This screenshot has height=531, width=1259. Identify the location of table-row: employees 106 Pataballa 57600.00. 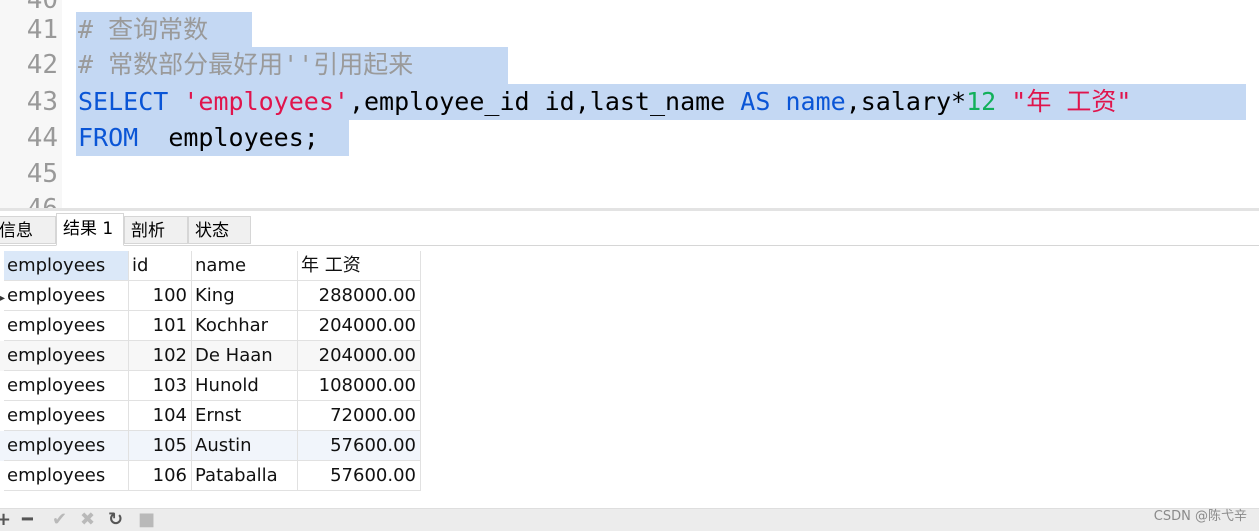
(210, 476).